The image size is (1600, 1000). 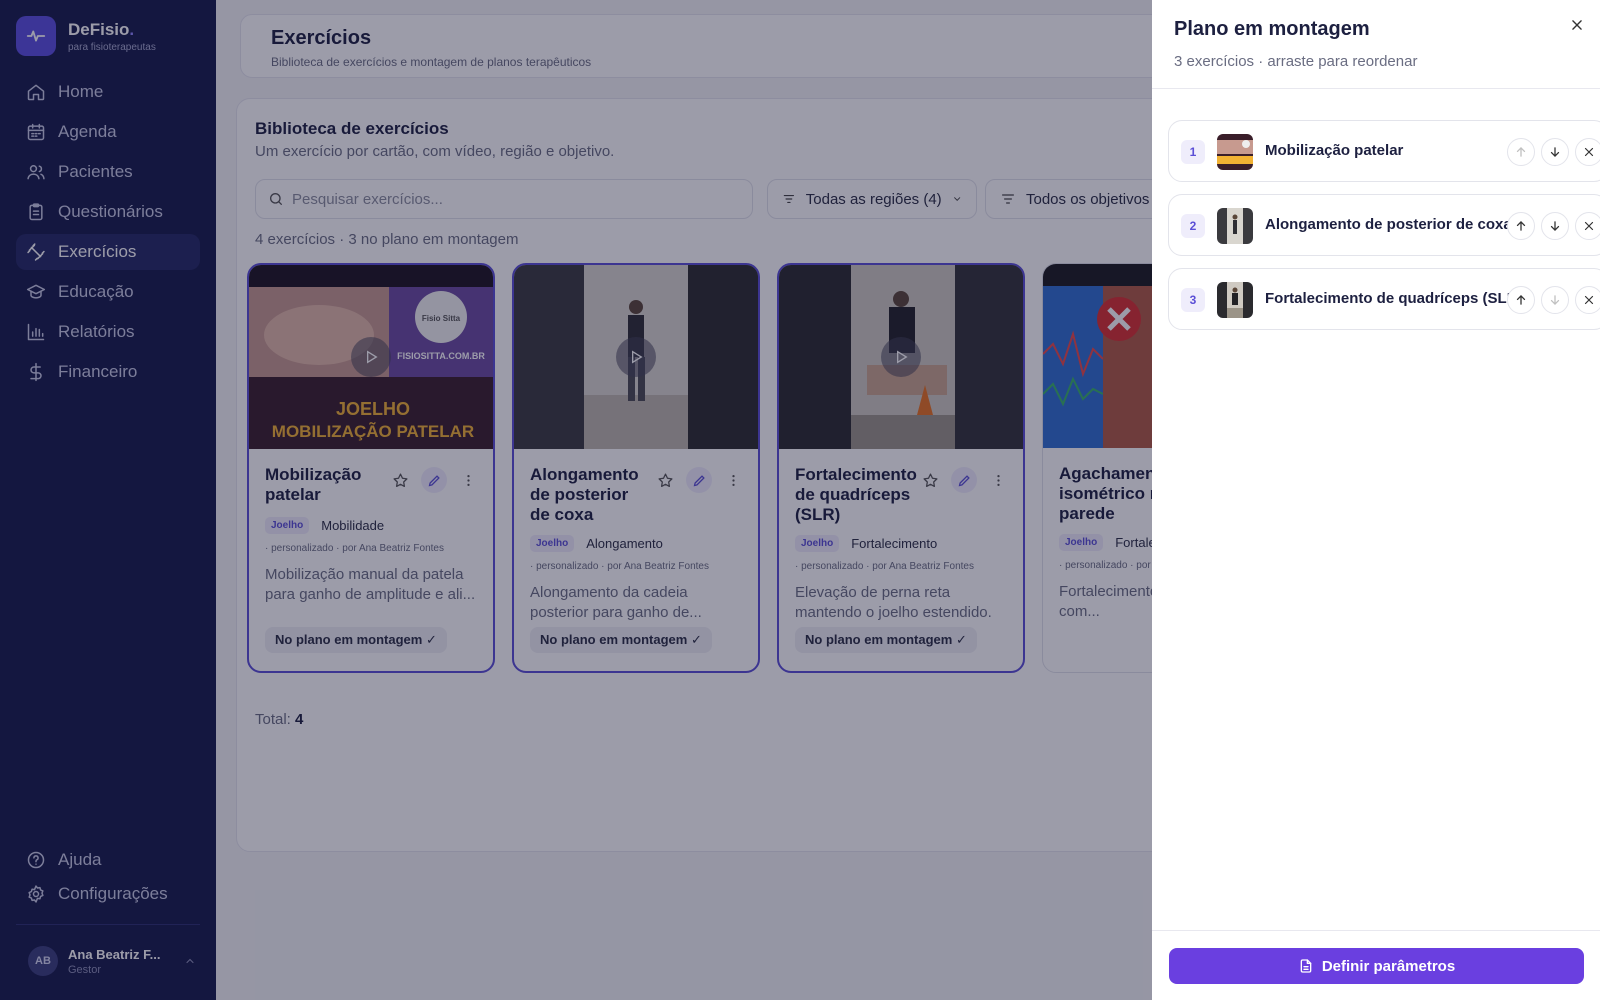 I want to click on plan-item: 3 Fortalecimento de quadríceps (SLR), so click(x=1384, y=299).